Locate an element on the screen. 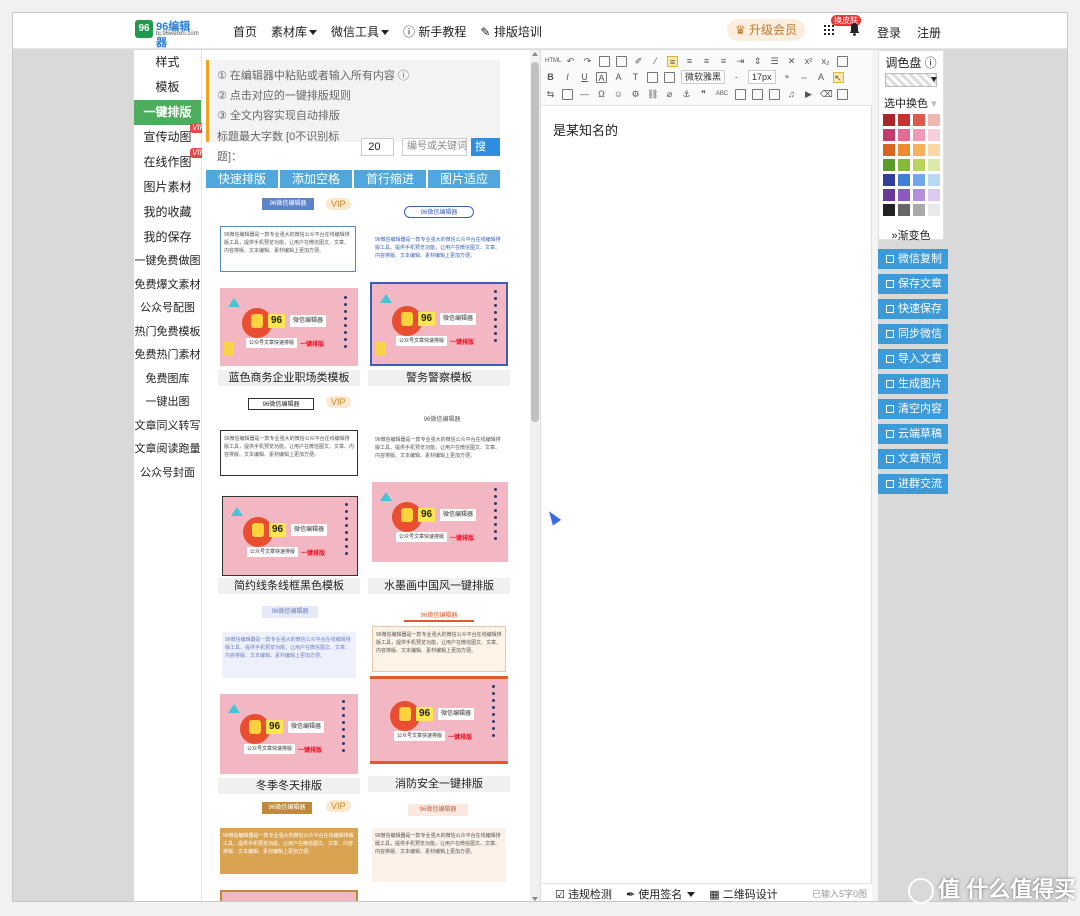 The width and height of the screenshot is (1080, 916). sidebar-item-animations: 宣传动图 VIP is located at coordinates (170, 136).